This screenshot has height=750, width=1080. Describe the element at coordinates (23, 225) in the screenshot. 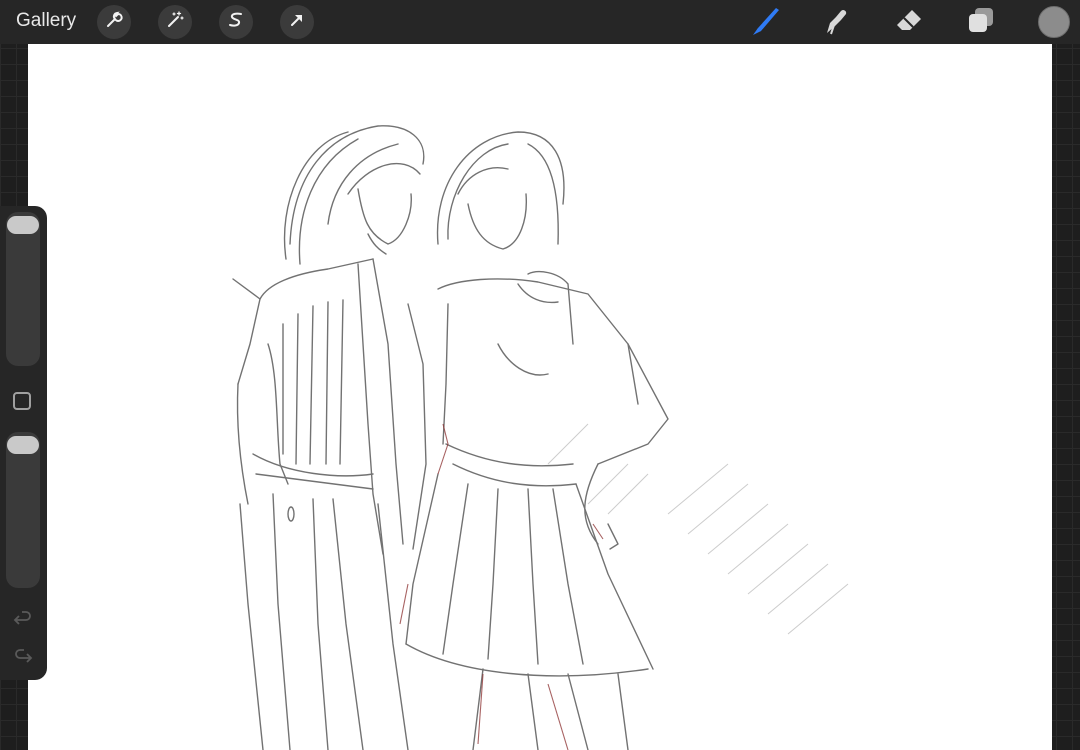

I see `brush-size-thumb` at that location.